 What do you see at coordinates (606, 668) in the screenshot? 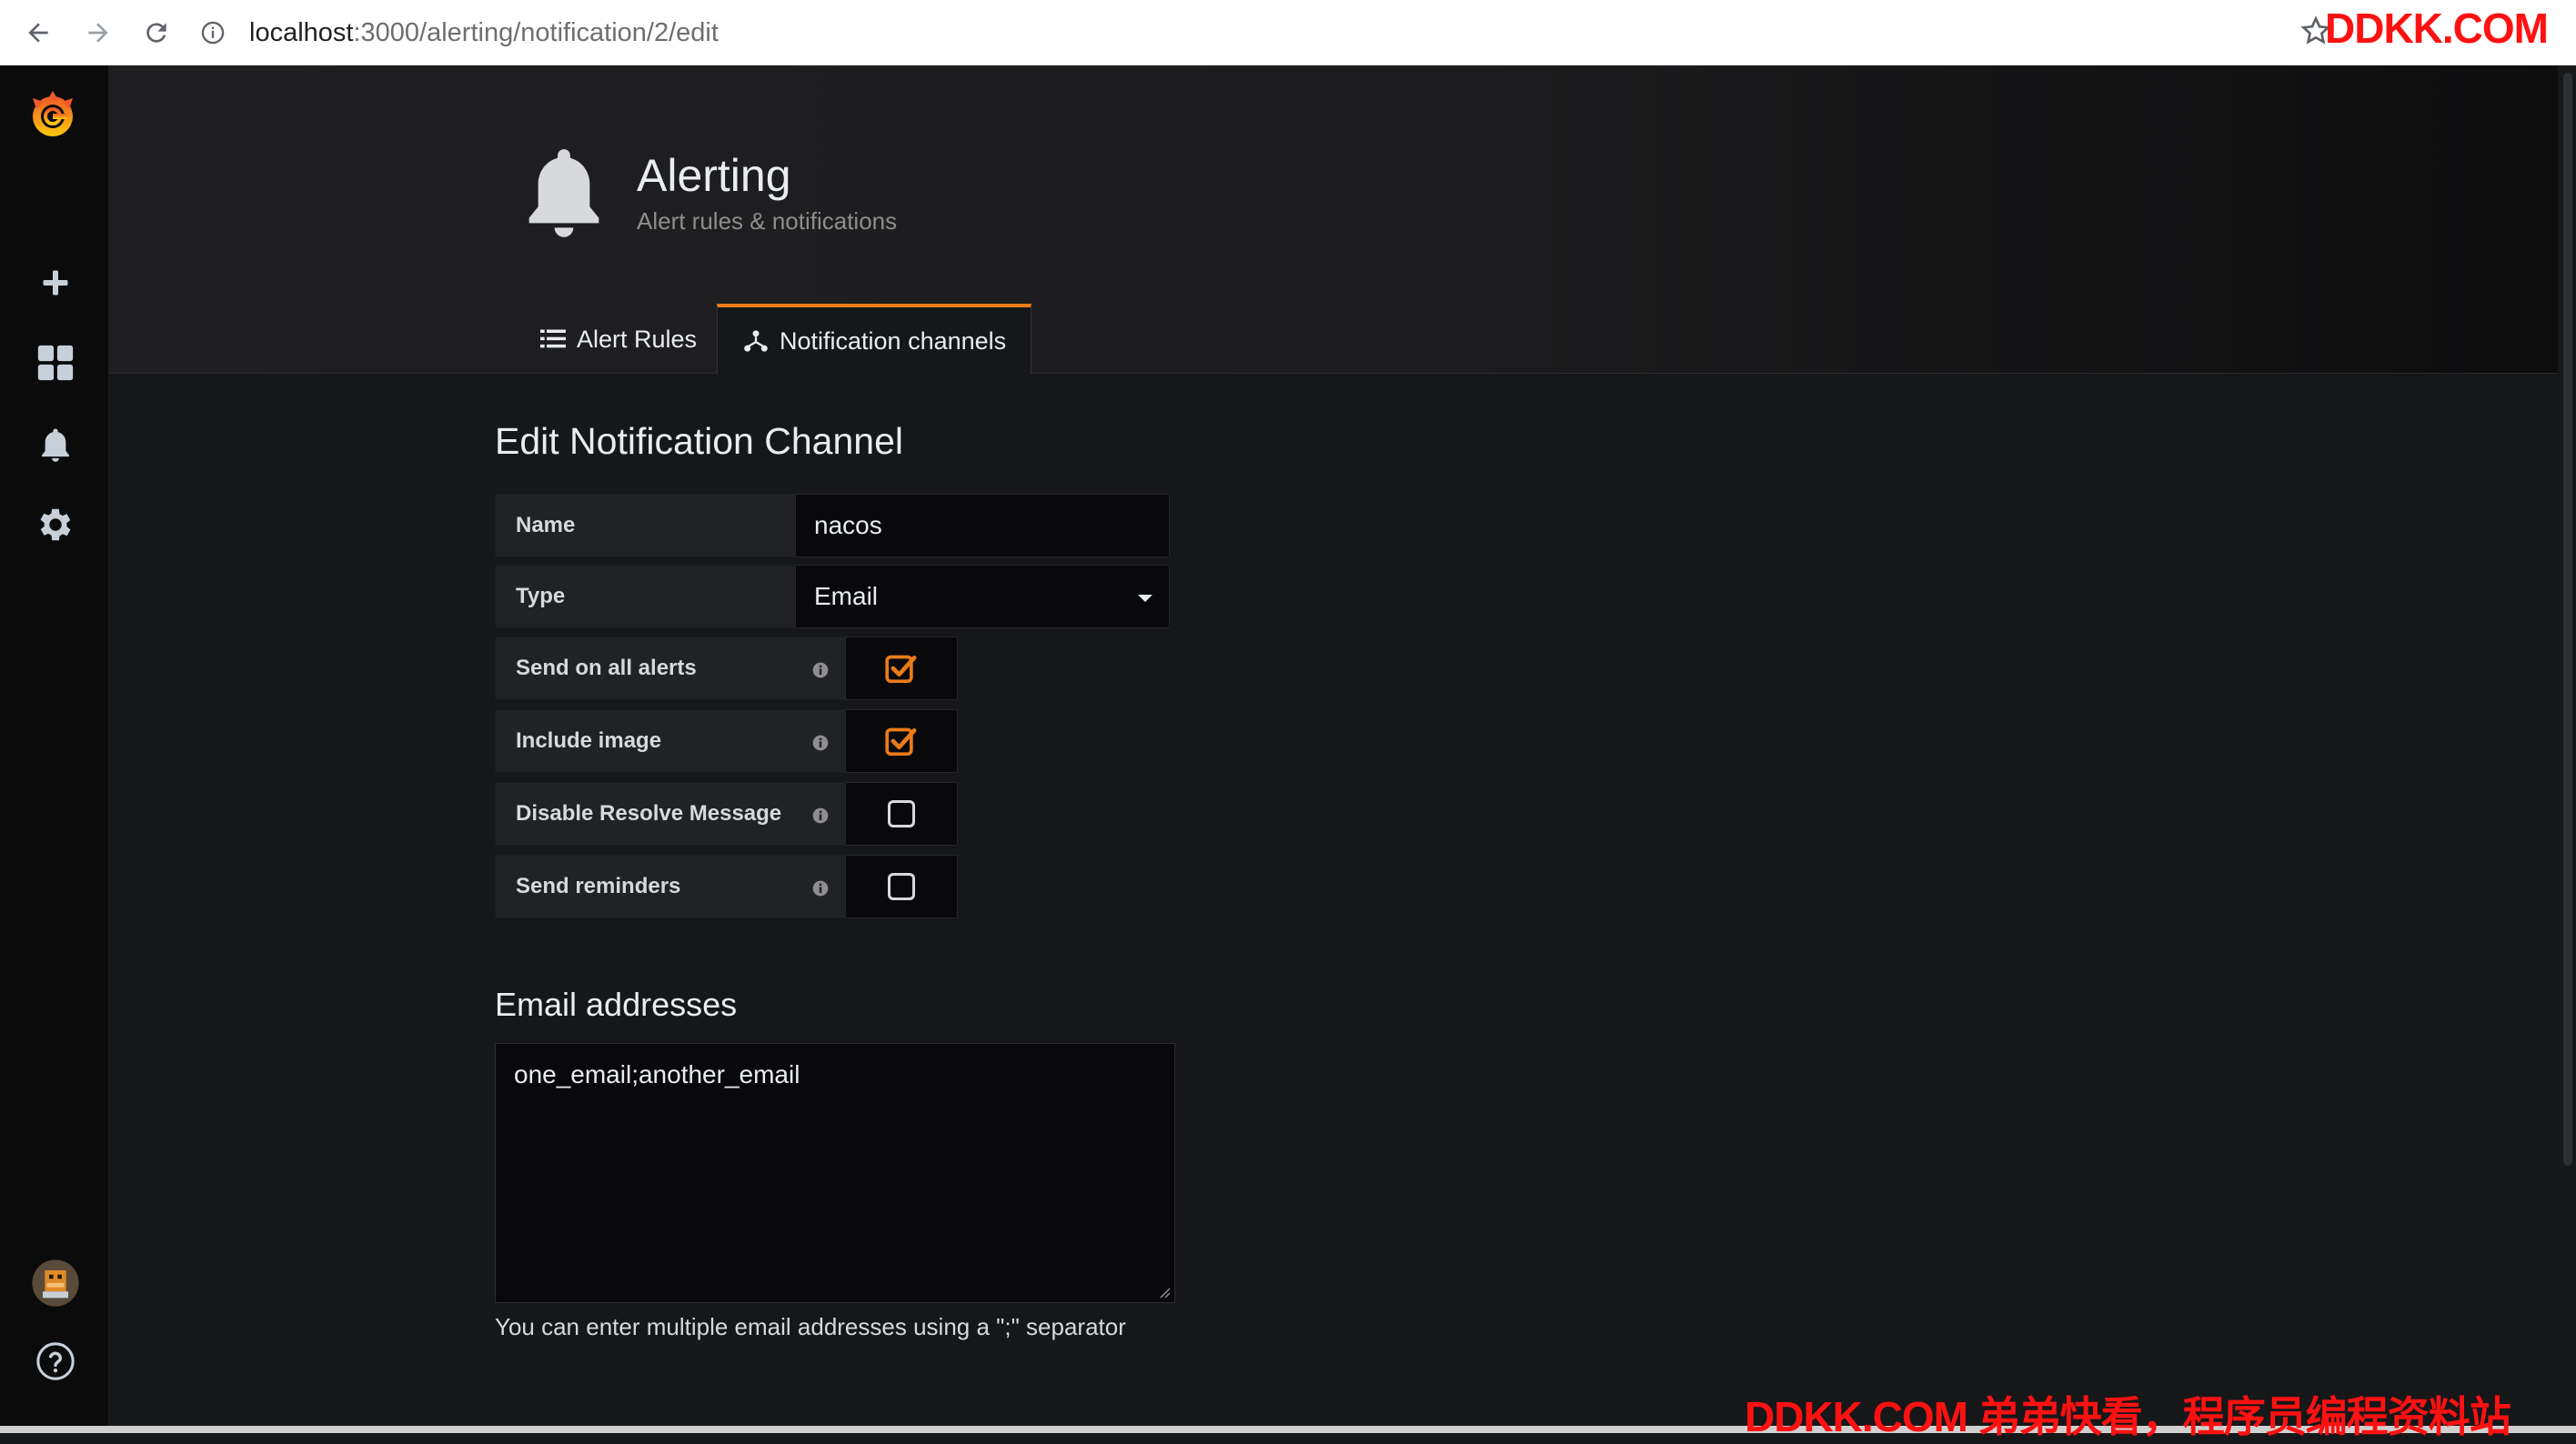
I see `checkbox-label-text: Send on all alerts` at bounding box center [606, 668].